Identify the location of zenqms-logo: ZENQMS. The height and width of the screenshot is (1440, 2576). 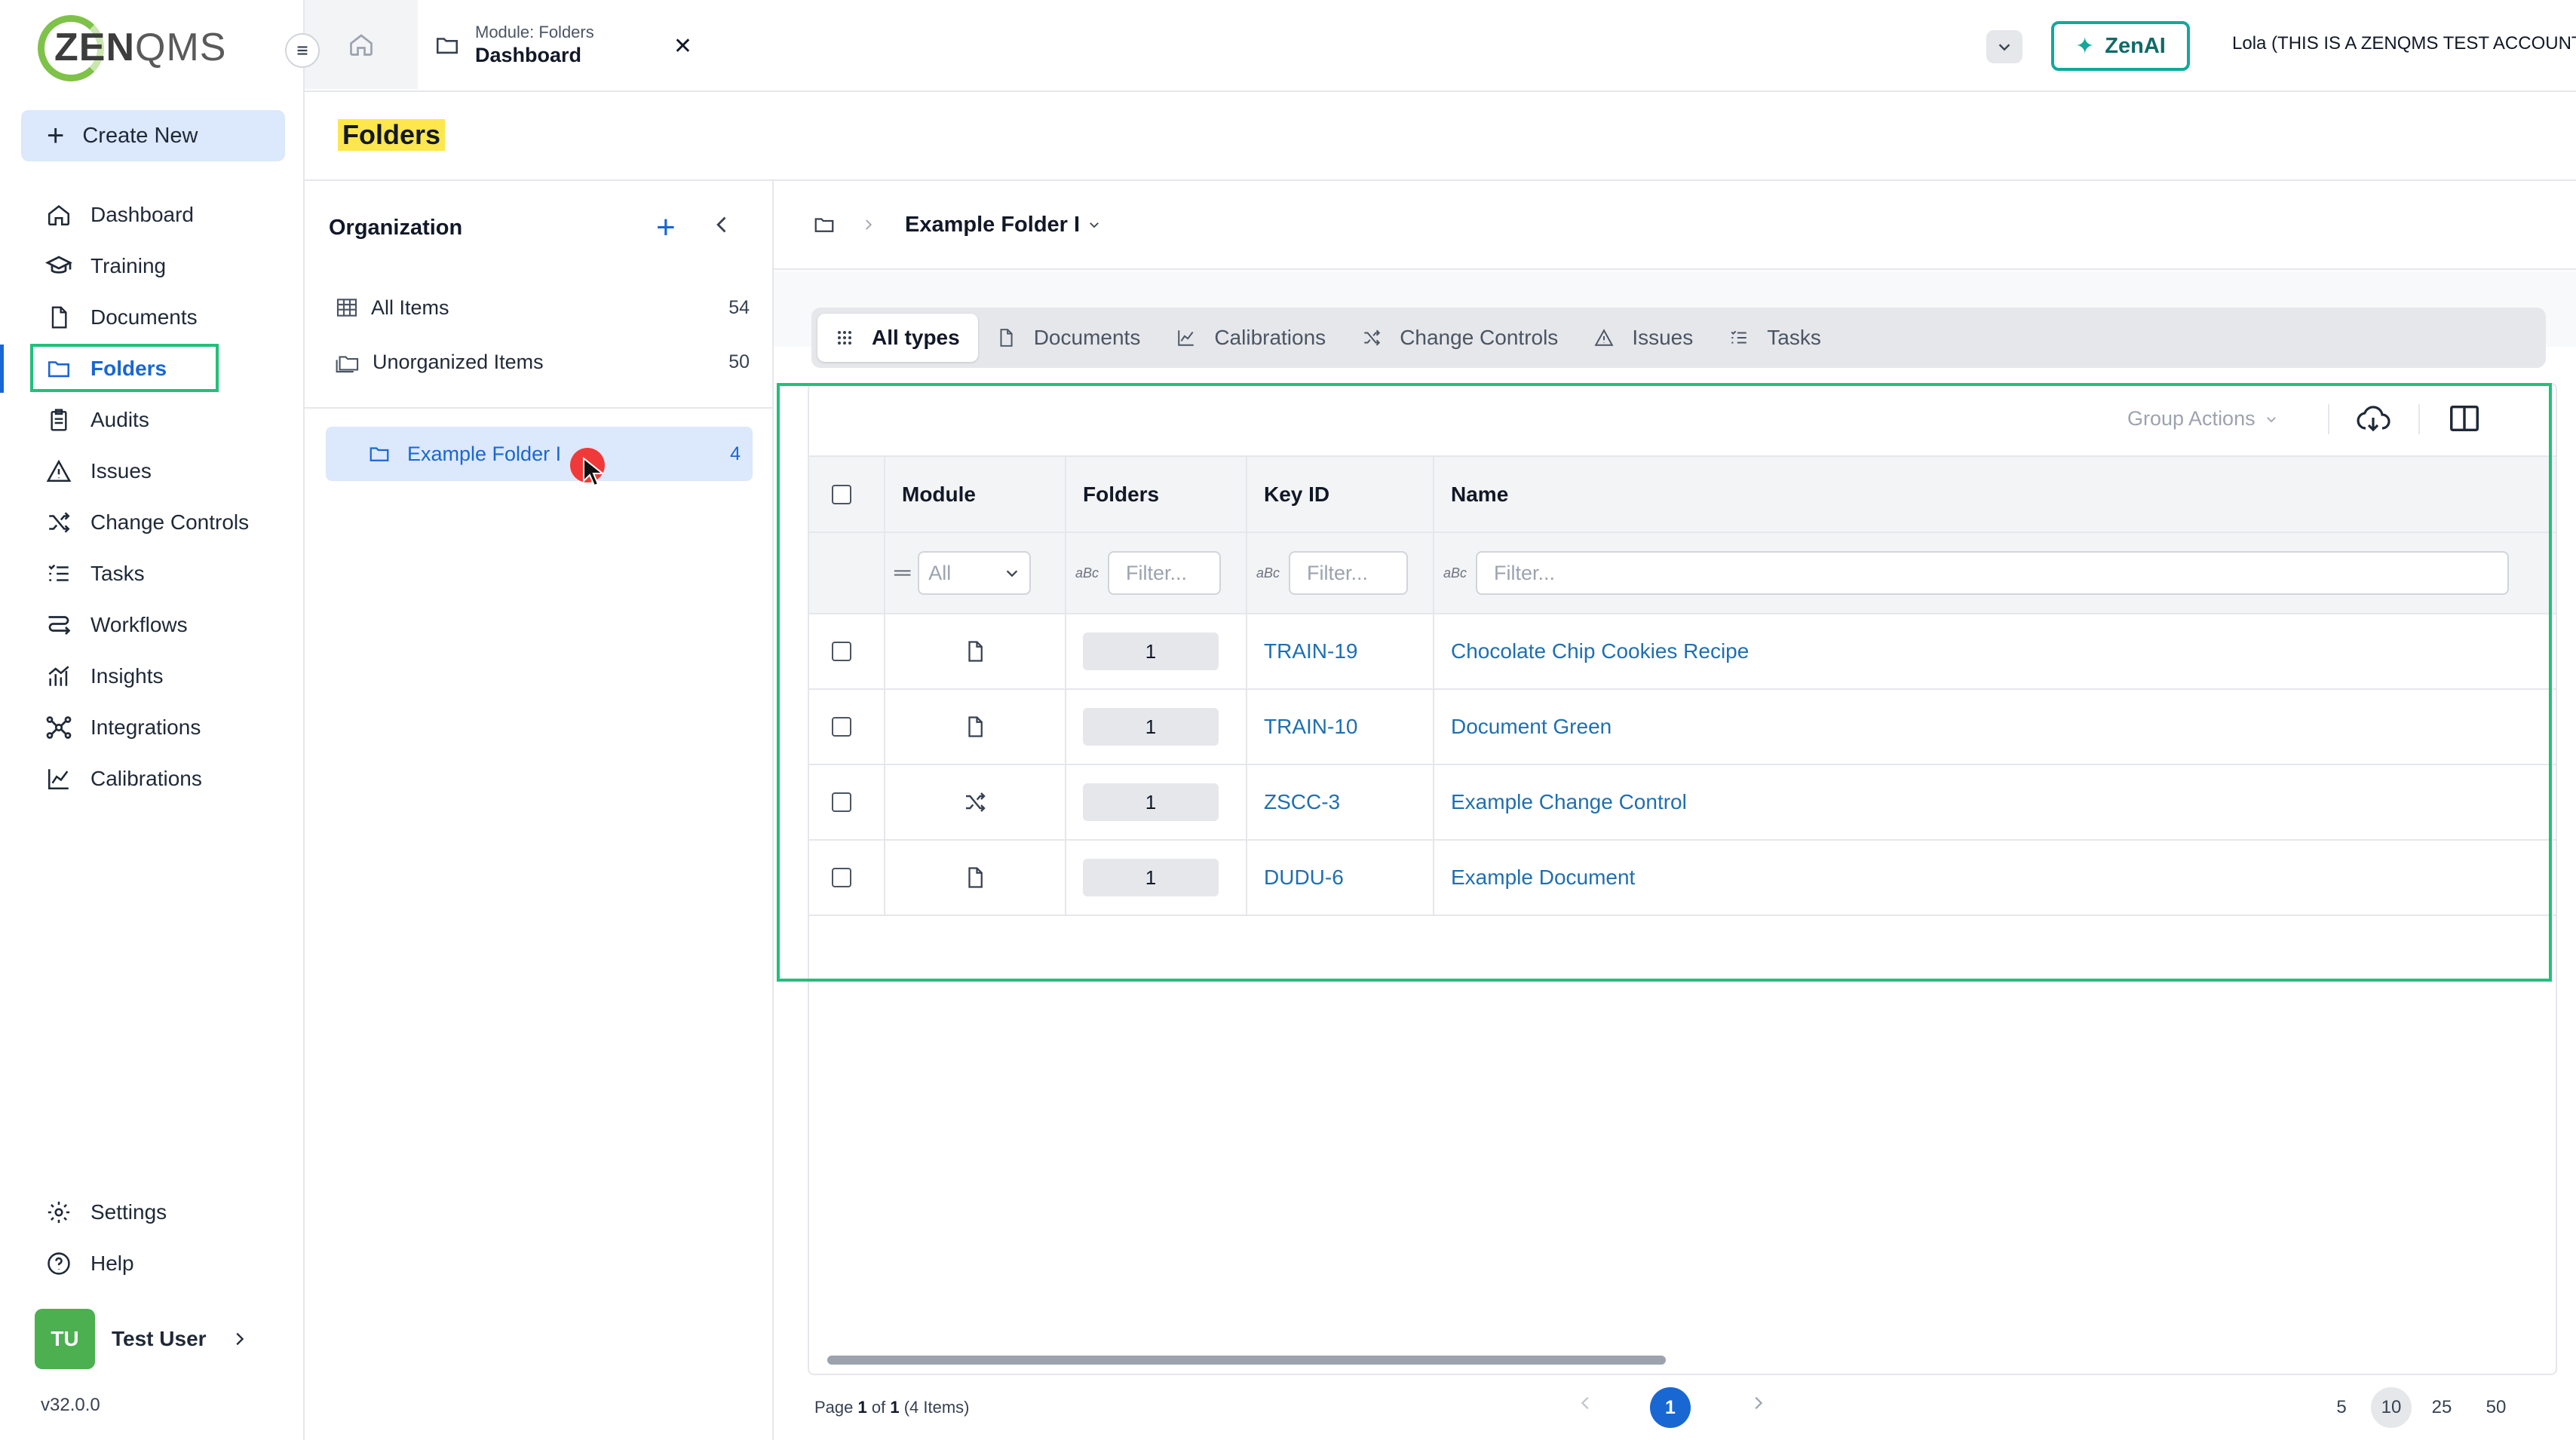
(131, 47).